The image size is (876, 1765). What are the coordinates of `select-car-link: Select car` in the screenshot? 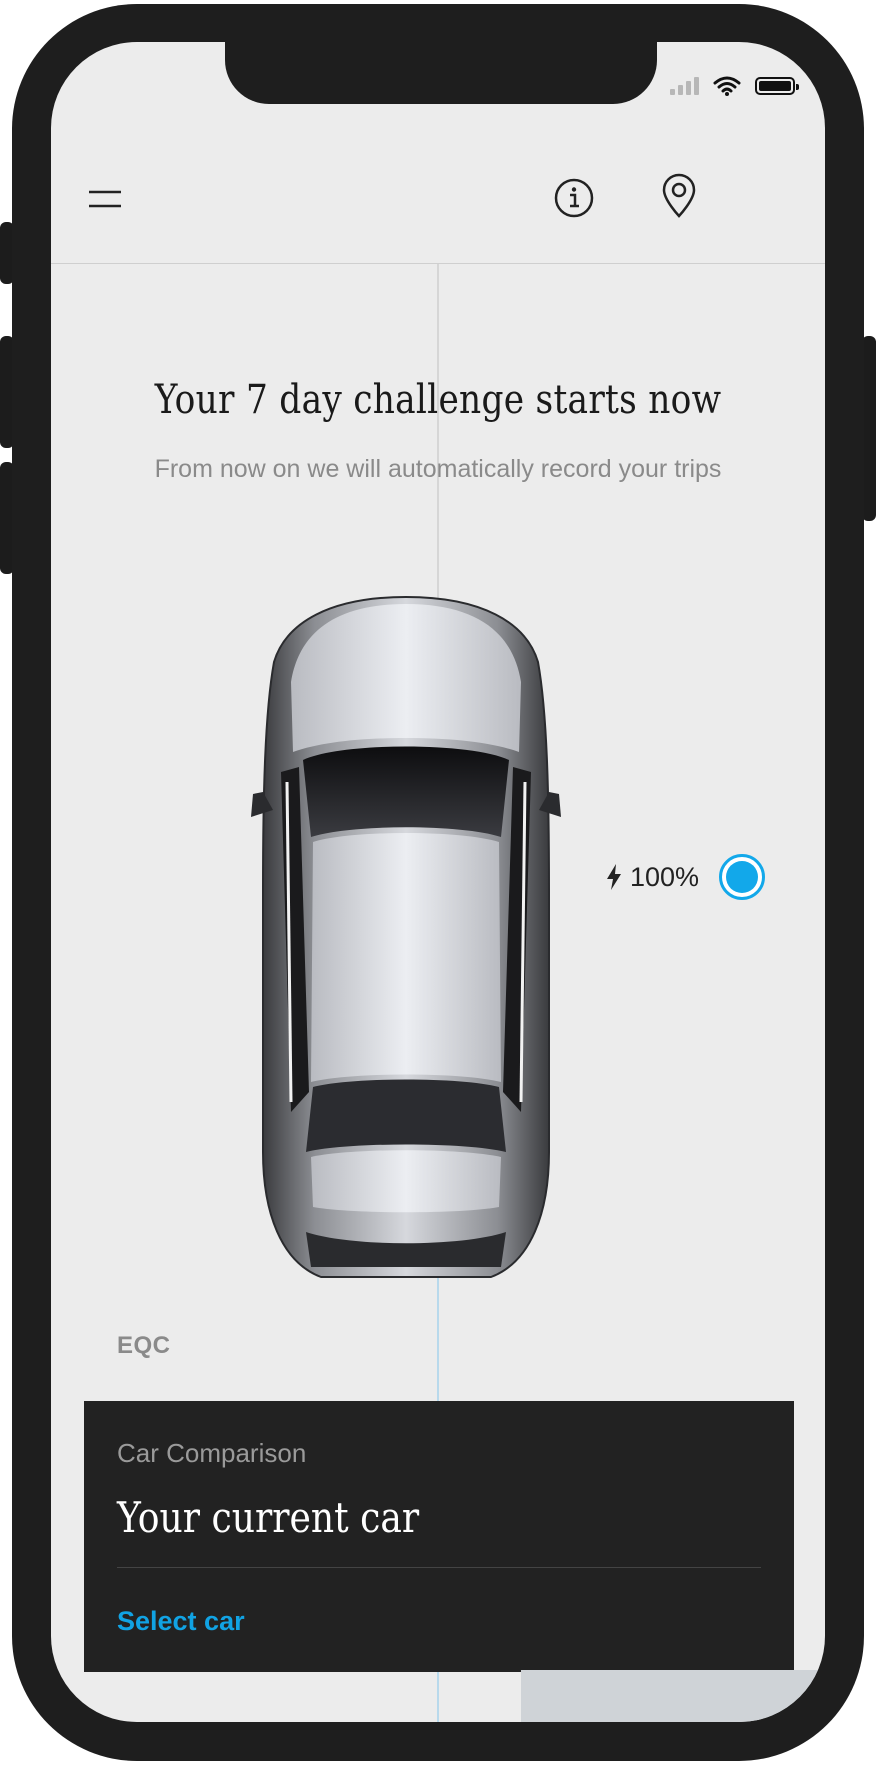 It's located at (181, 1621).